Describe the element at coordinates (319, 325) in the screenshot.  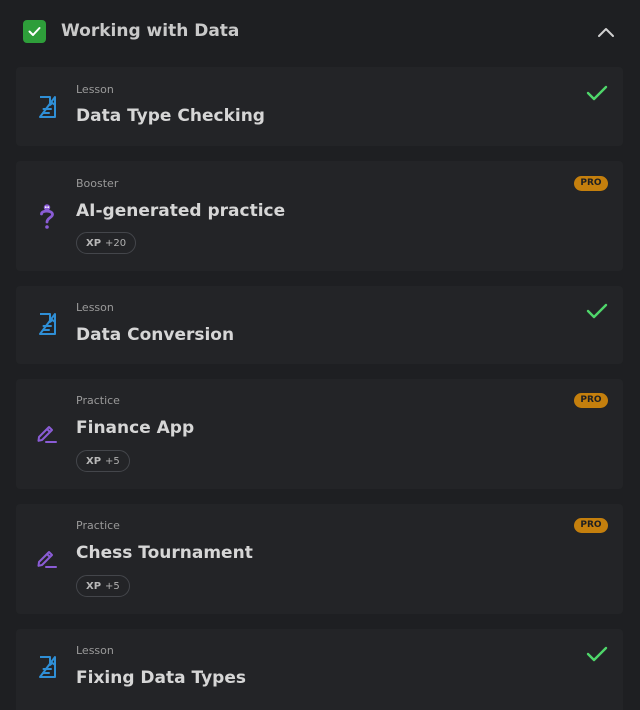
I see `lesson-card: Lesson Data Conversion` at that location.